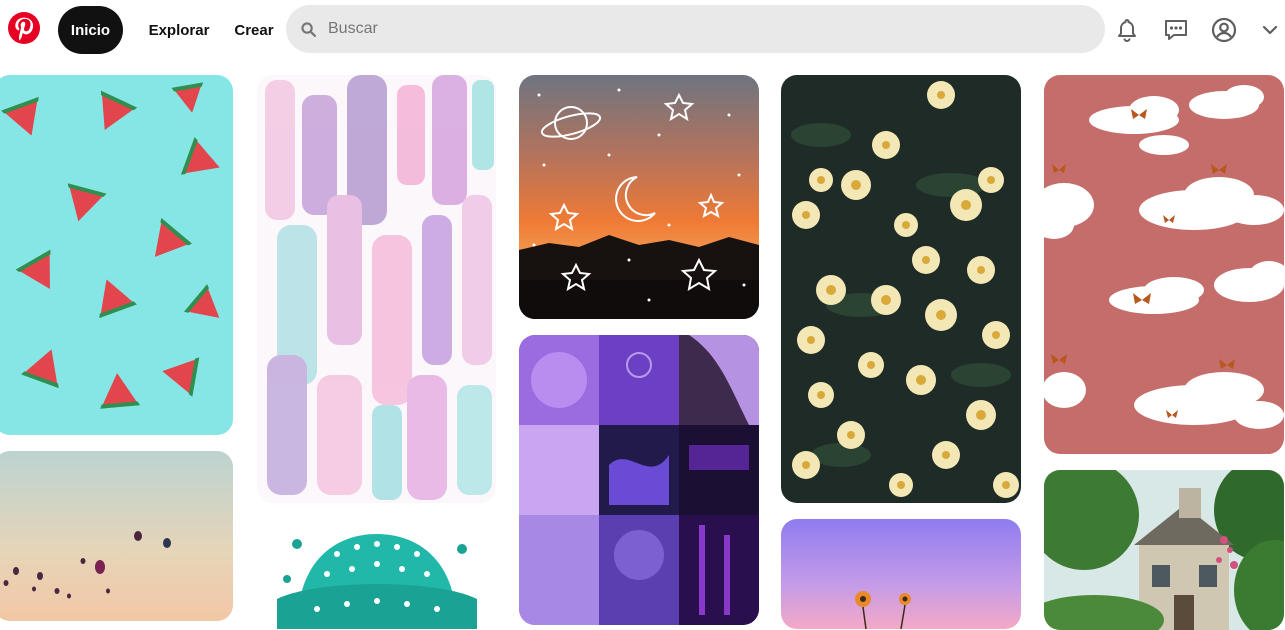 The height and width of the screenshot is (630, 1285). What do you see at coordinates (116, 255) in the screenshot?
I see `pin-watermelon` at bounding box center [116, 255].